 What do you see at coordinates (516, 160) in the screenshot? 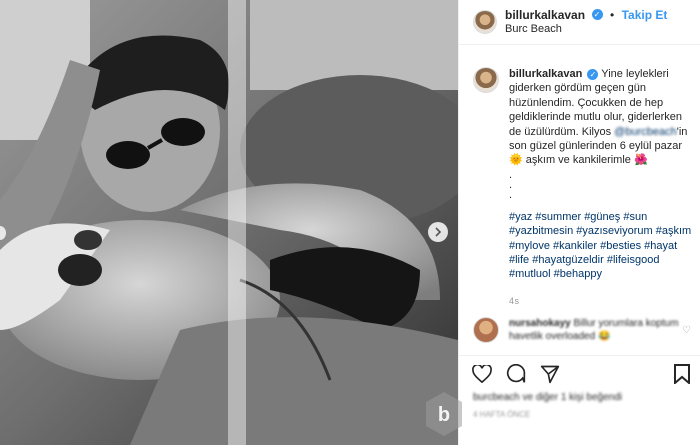
I see `sun-emoji: 🌞` at bounding box center [516, 160].